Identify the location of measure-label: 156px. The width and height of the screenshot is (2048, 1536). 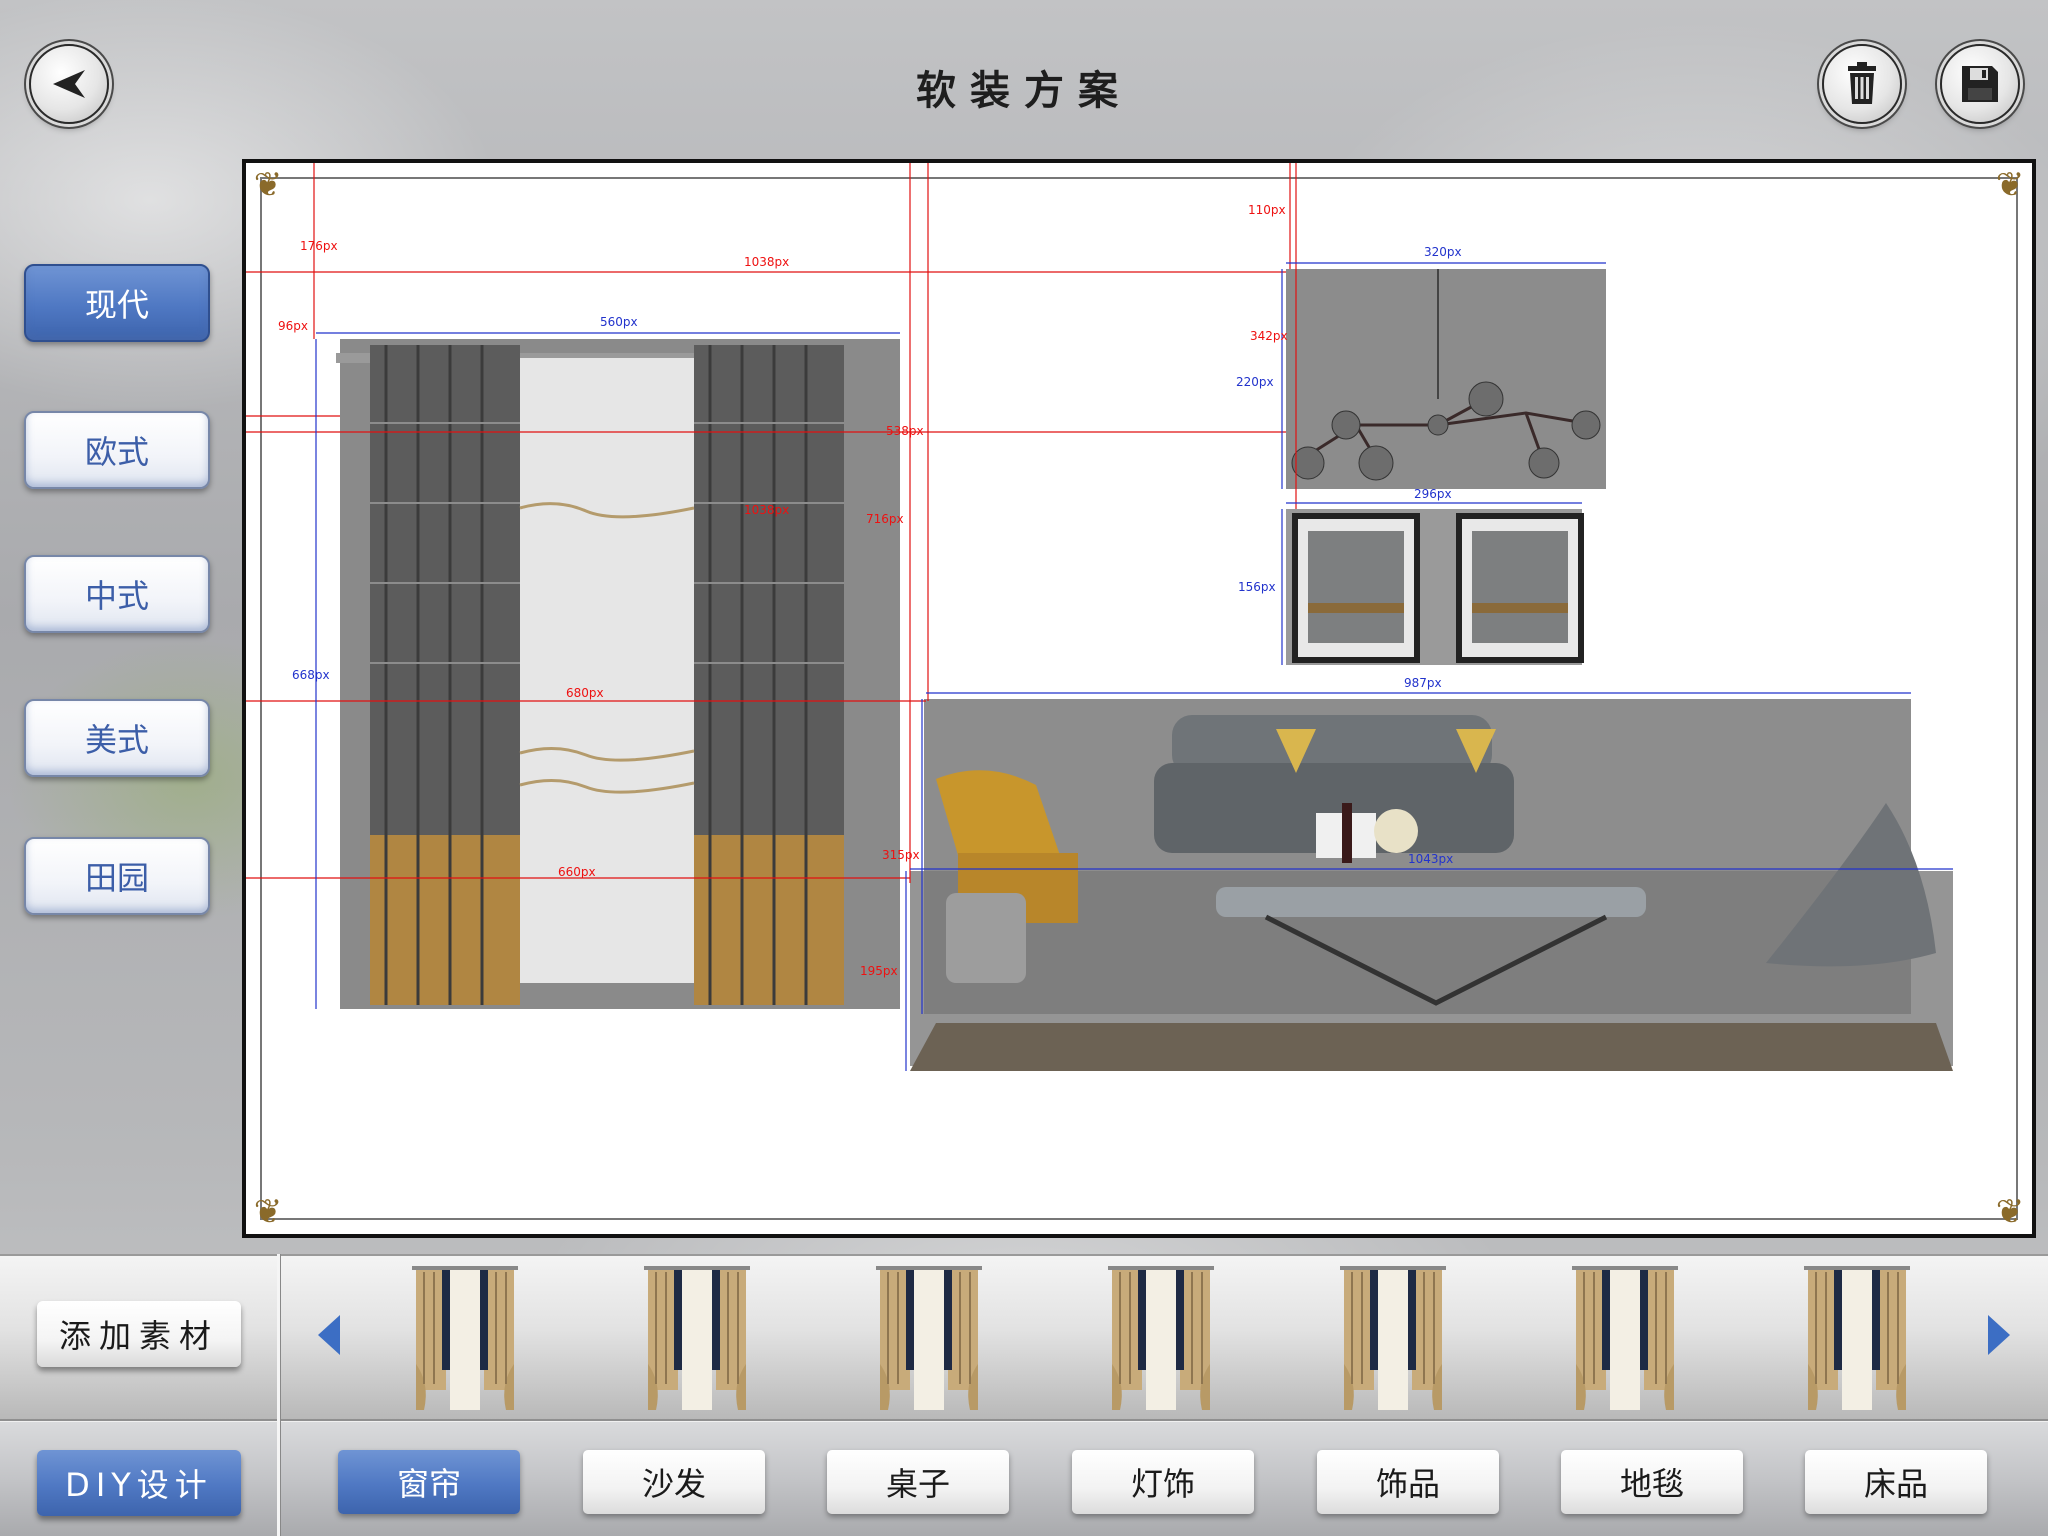
(1257, 587).